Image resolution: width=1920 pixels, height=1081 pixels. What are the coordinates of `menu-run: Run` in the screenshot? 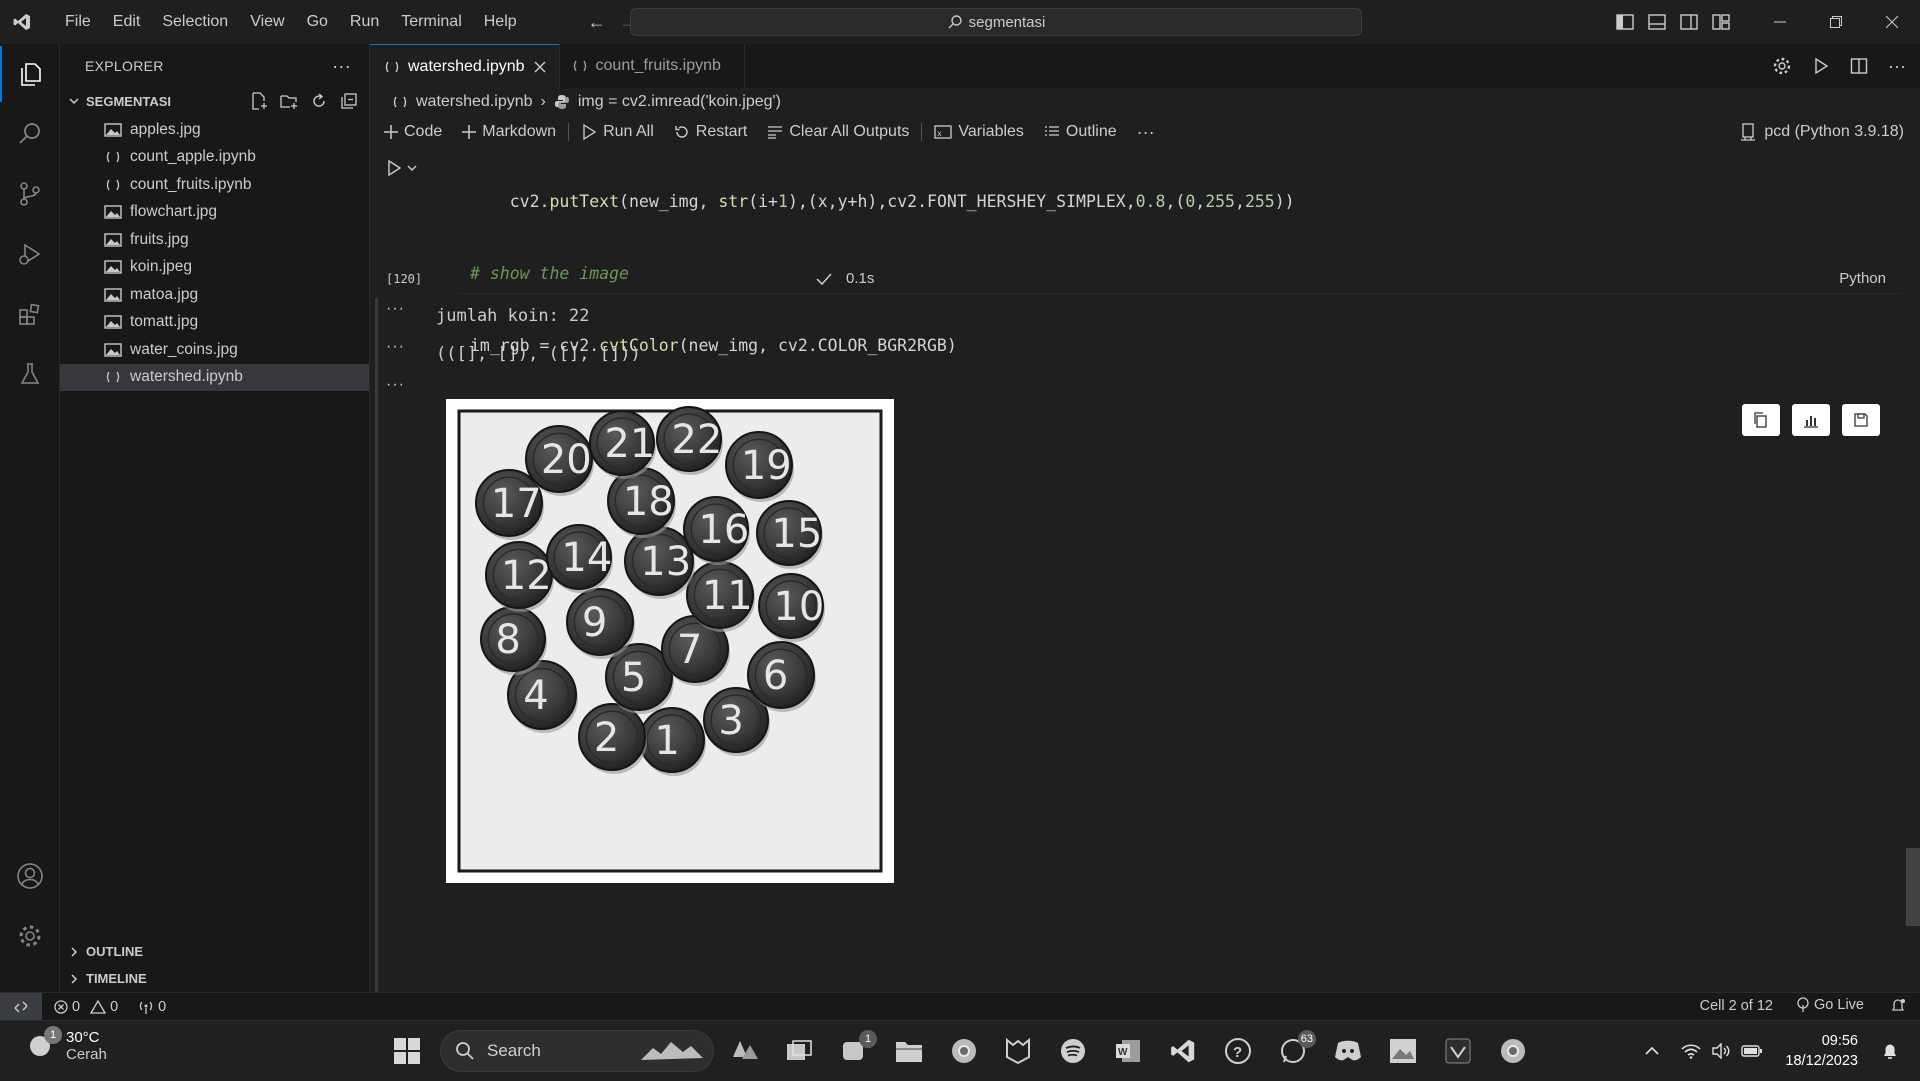 It's located at (364, 22).